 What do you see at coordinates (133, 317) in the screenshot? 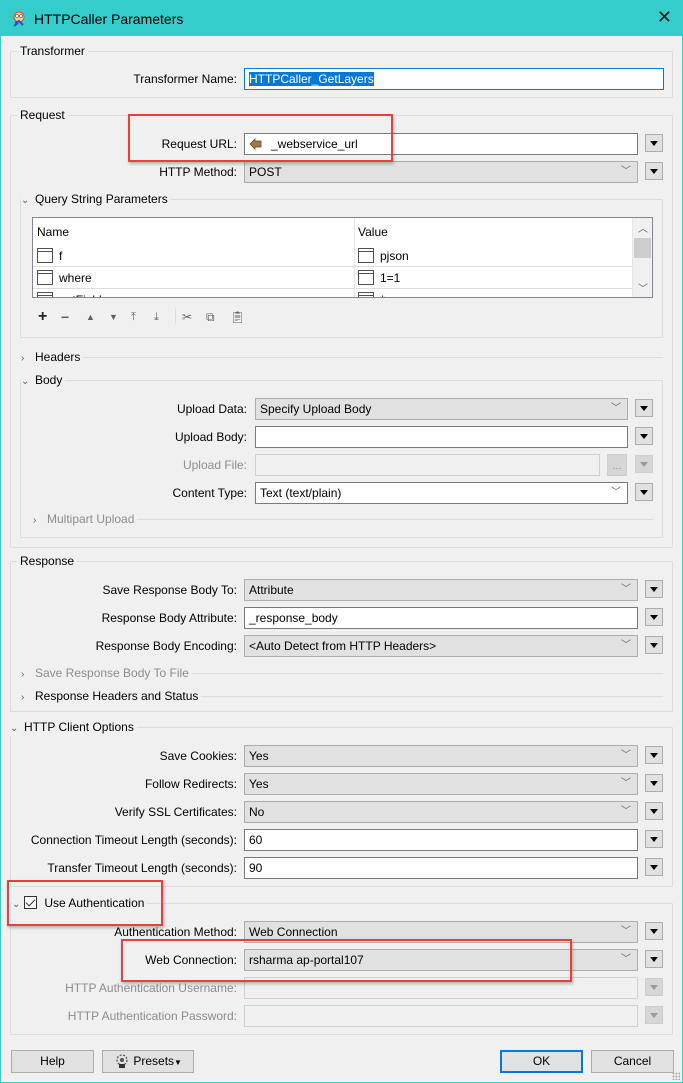
I see `move-top-icon: ⤒` at bounding box center [133, 317].